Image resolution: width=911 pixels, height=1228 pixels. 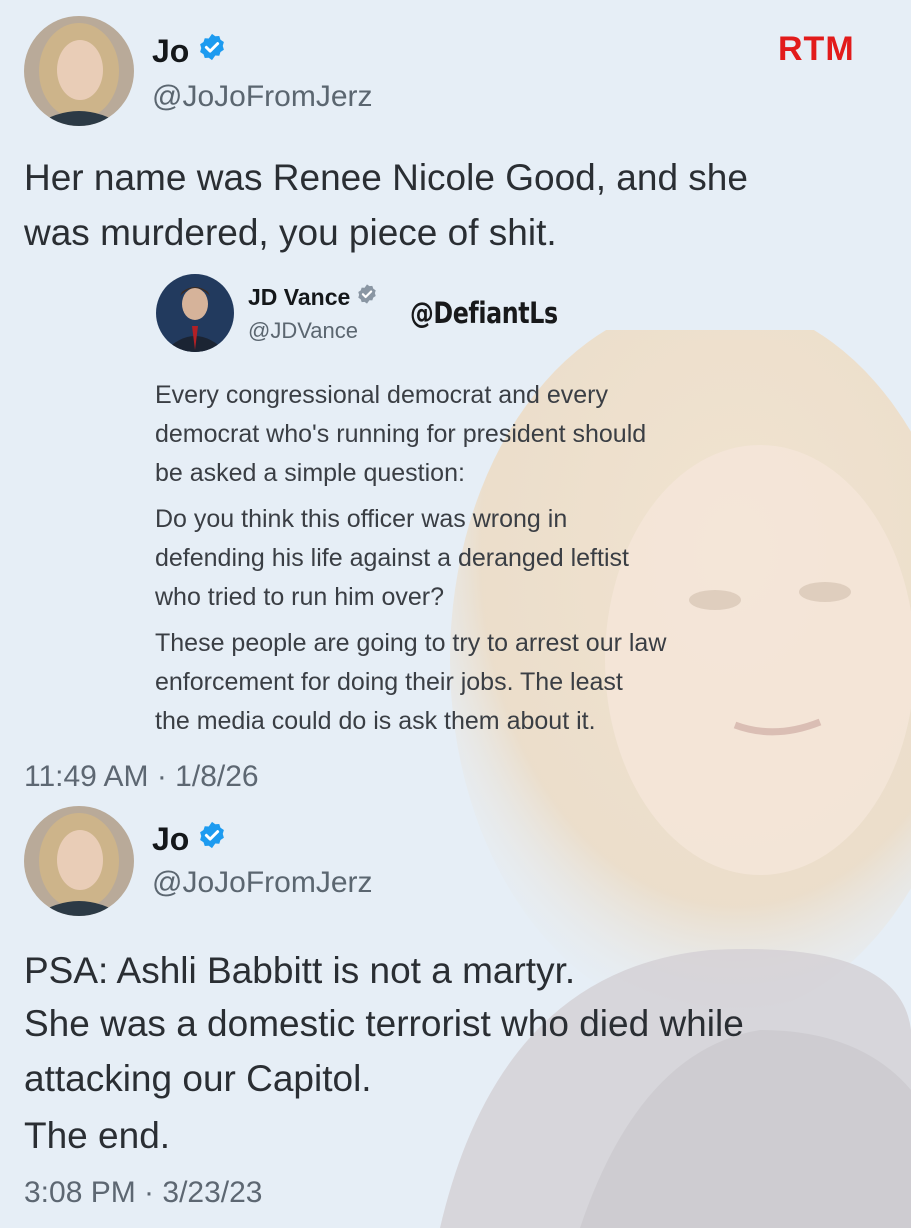 What do you see at coordinates (299, 296) in the screenshot?
I see `jd-vance-name-text: JD Vance` at bounding box center [299, 296].